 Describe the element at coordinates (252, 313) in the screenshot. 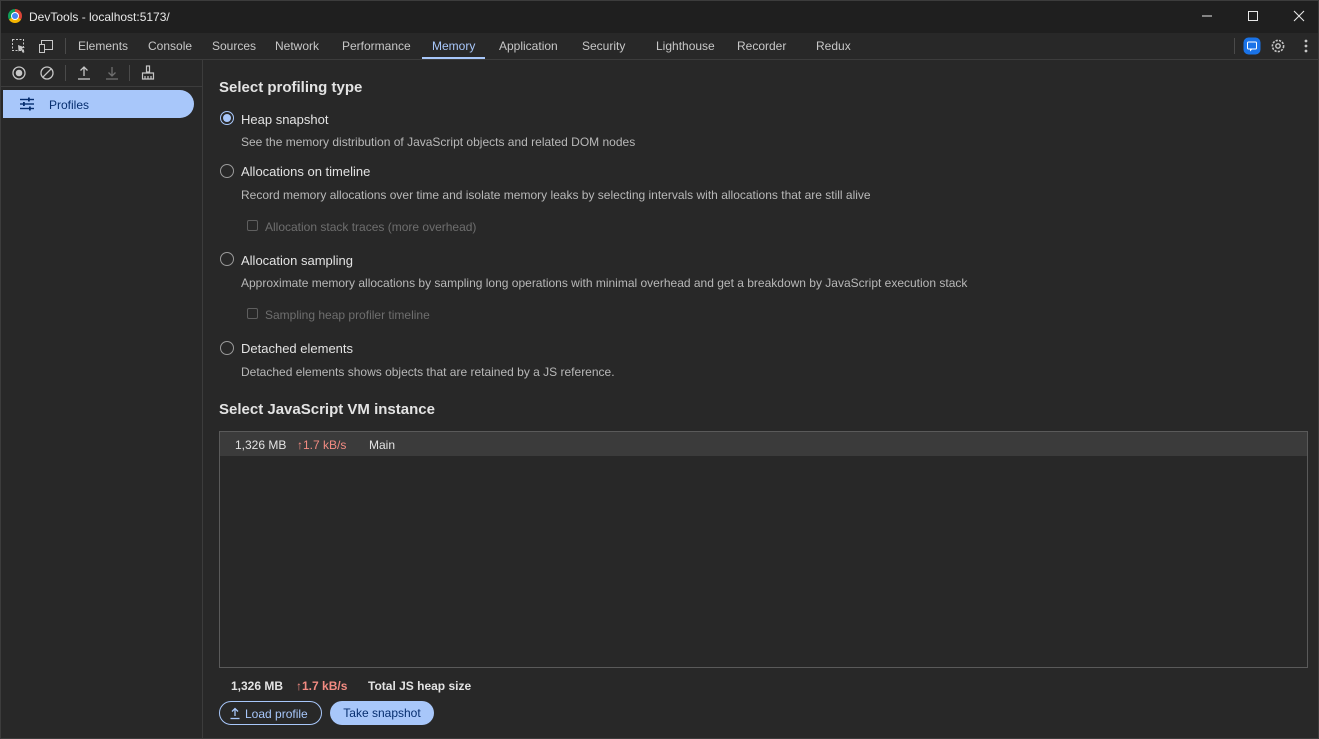

I see `sampling-heap-timeline-checkbox` at that location.